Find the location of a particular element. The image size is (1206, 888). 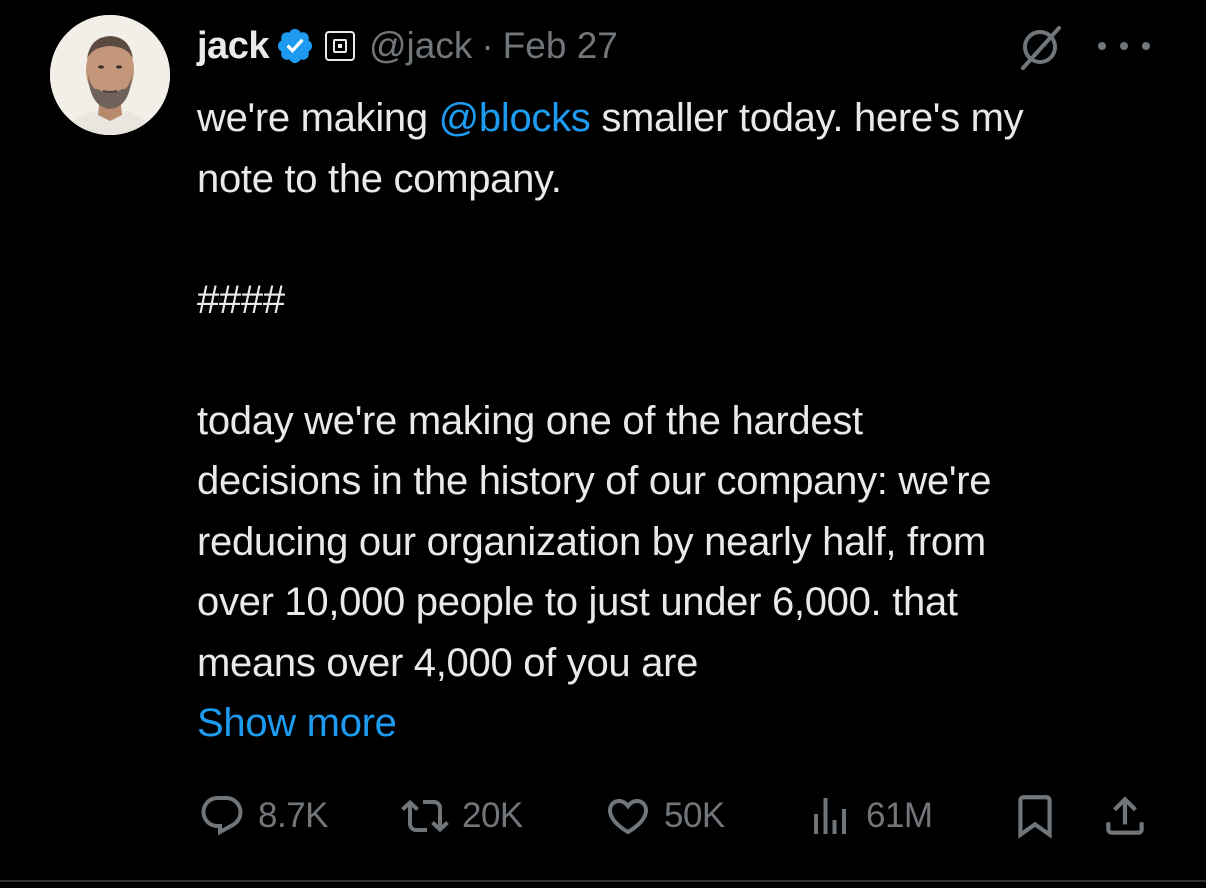

tweet-header: jack @jack · Feb 27 is located at coordinates (407, 46).